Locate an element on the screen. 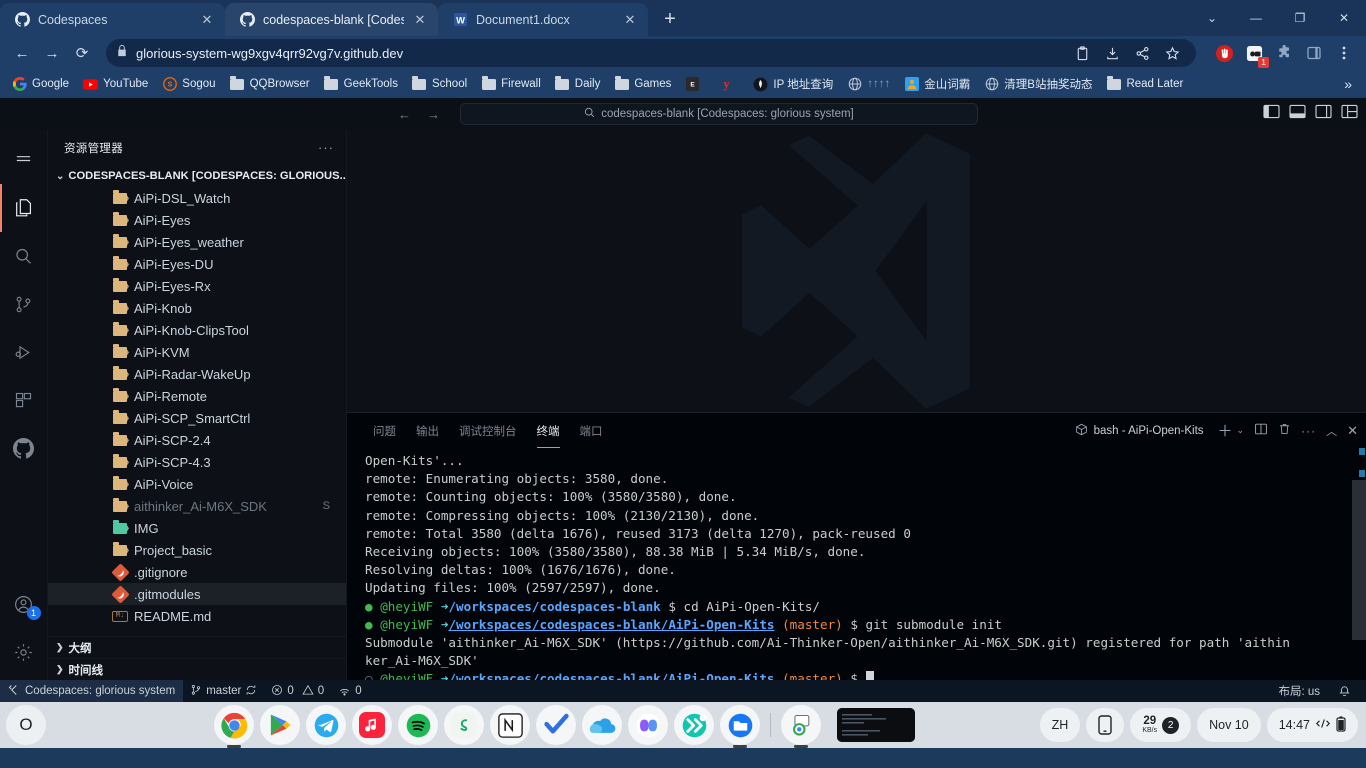 The image size is (1366, 768). bookmark-ip-lookup: IP 地址查询 is located at coordinates (793, 84).